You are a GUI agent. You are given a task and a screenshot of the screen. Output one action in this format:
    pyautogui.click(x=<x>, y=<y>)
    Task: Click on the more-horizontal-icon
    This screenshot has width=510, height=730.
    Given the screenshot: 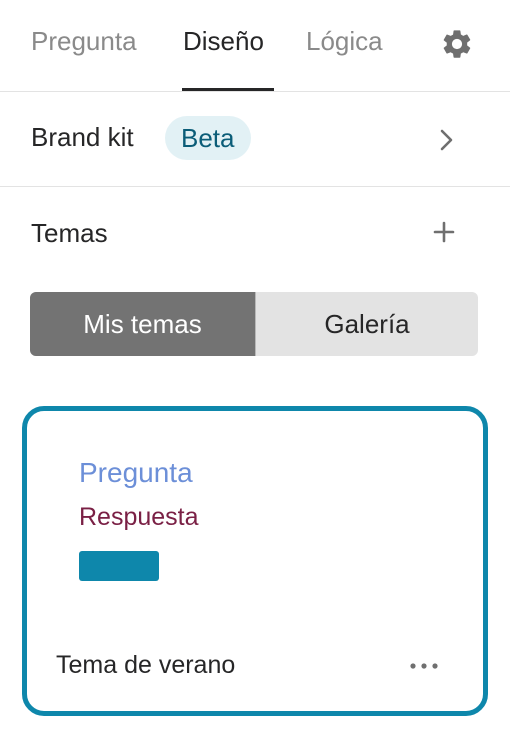 What is the action you would take?
    pyautogui.click(x=424, y=666)
    